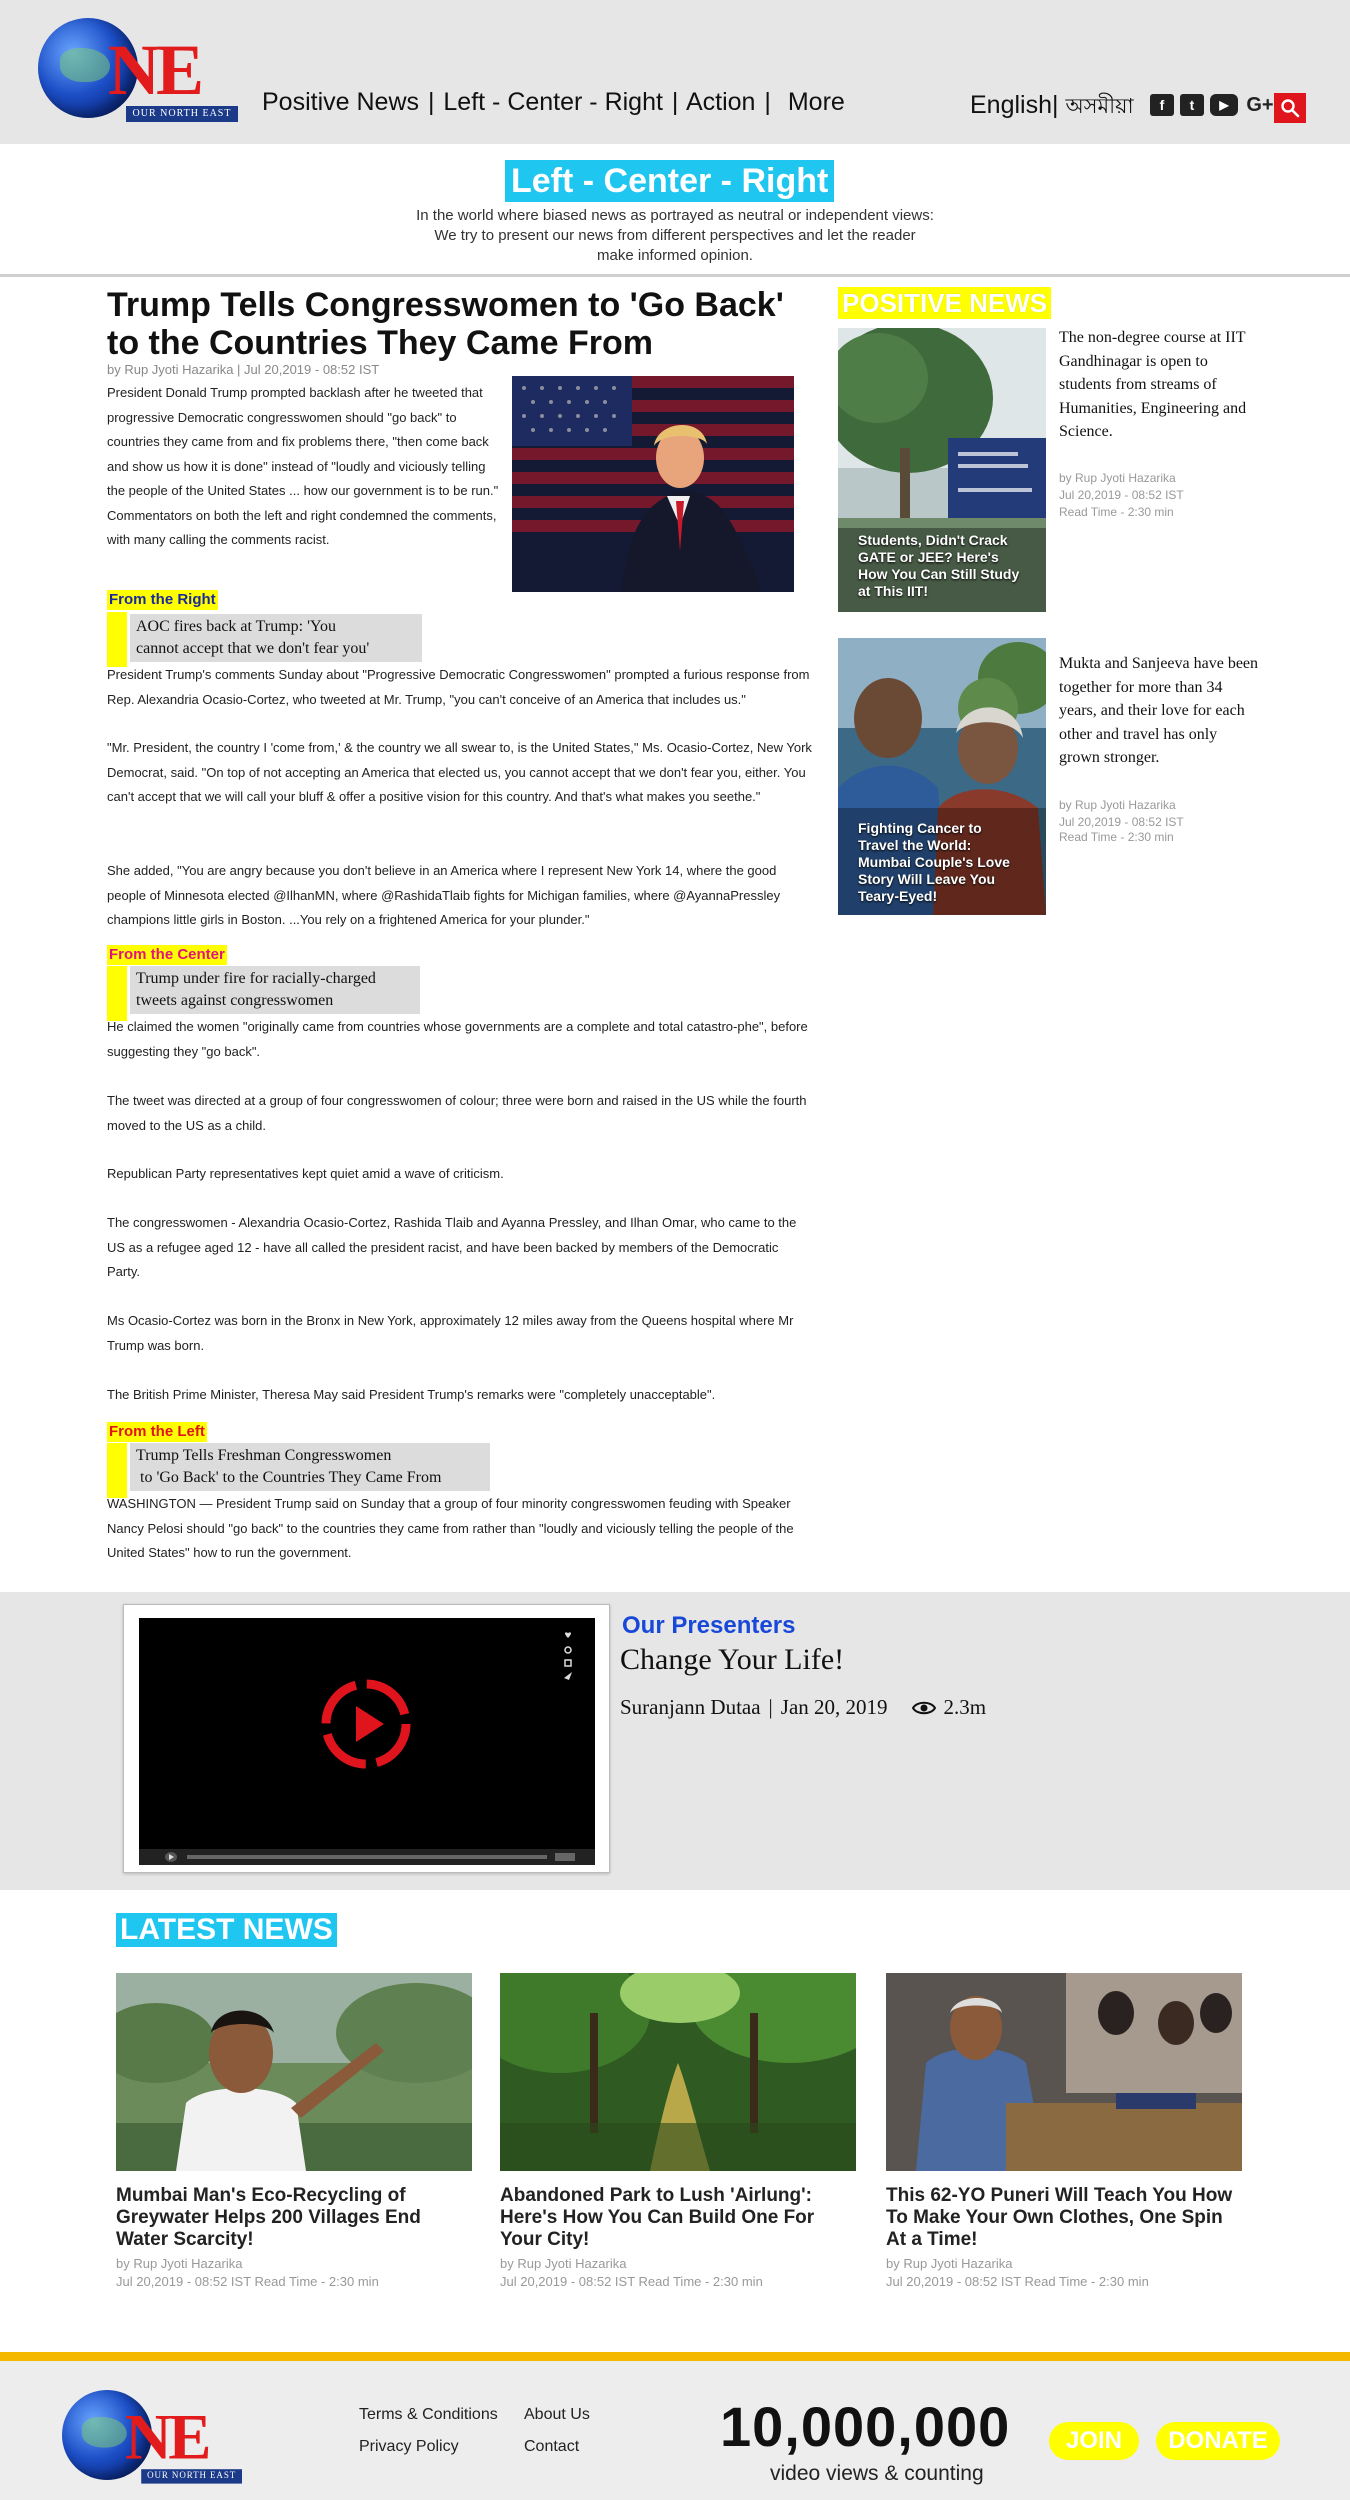  Describe the element at coordinates (409, 2447) in the screenshot. I see `footer-link-privacy: Privacy Policy` at that location.